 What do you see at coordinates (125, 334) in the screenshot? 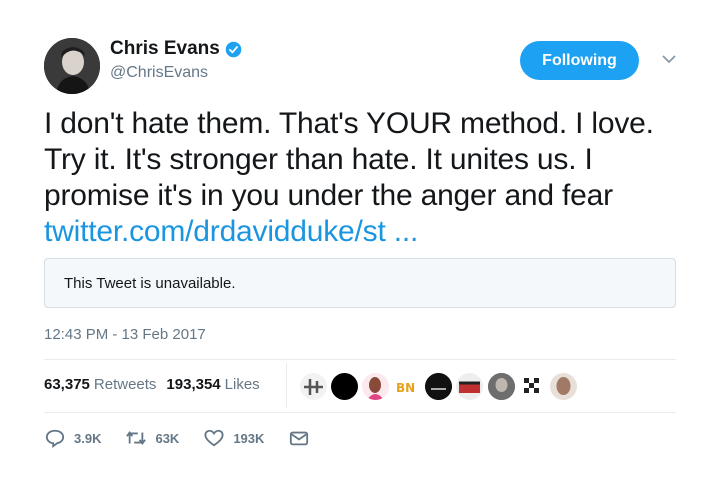
I see `tweet-timestamp: 12:43 PM - 13 Feb 2017` at bounding box center [125, 334].